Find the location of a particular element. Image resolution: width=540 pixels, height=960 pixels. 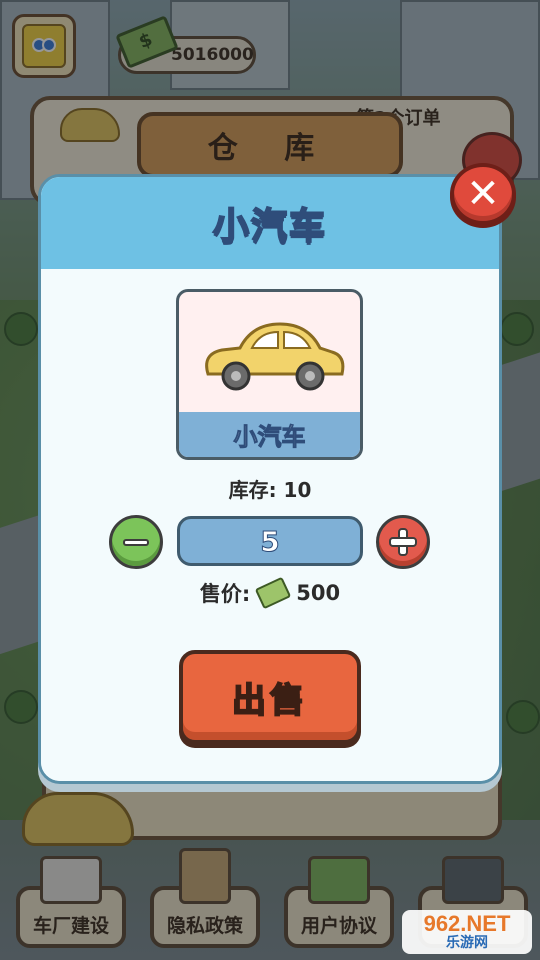

dialog-header: 小汽车 is located at coordinates (270, 223).